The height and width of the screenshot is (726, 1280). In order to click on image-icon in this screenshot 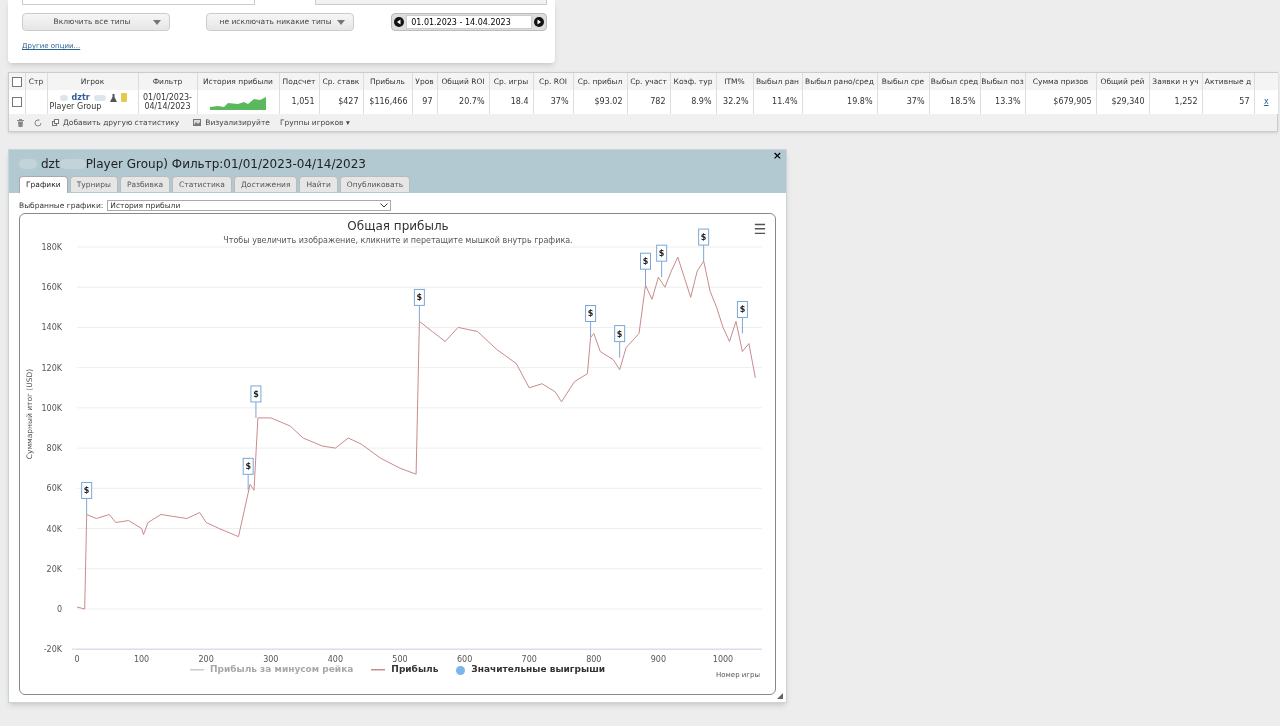, I will do `click(197, 122)`.